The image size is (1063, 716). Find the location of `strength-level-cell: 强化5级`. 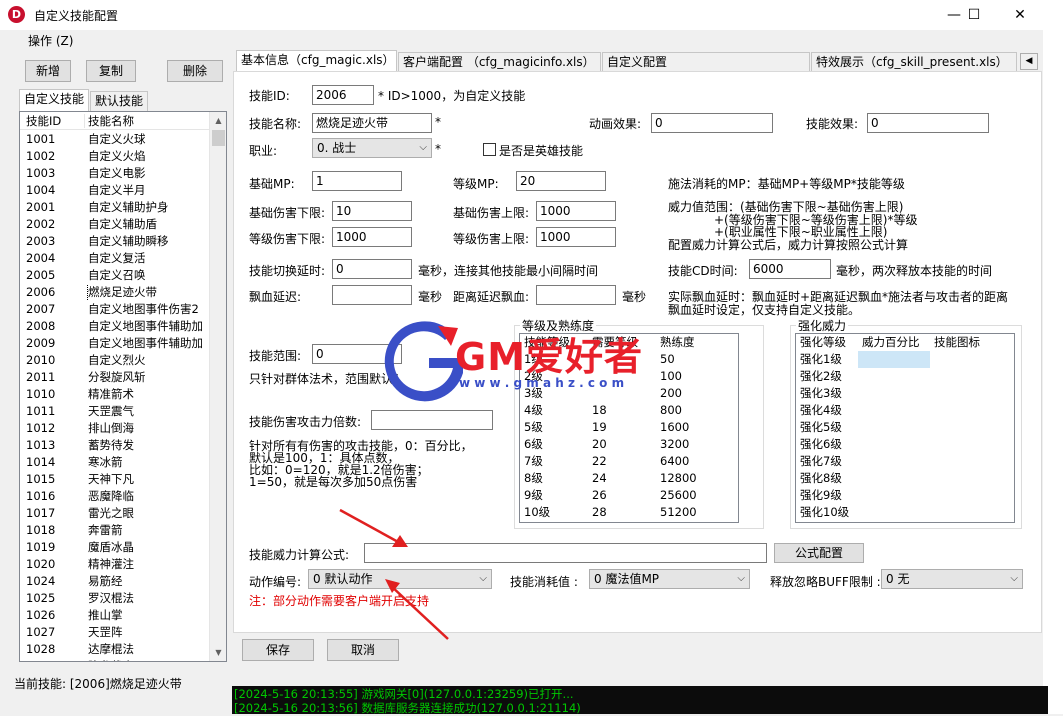

strength-level-cell: 强化5级 is located at coordinates (819, 427).